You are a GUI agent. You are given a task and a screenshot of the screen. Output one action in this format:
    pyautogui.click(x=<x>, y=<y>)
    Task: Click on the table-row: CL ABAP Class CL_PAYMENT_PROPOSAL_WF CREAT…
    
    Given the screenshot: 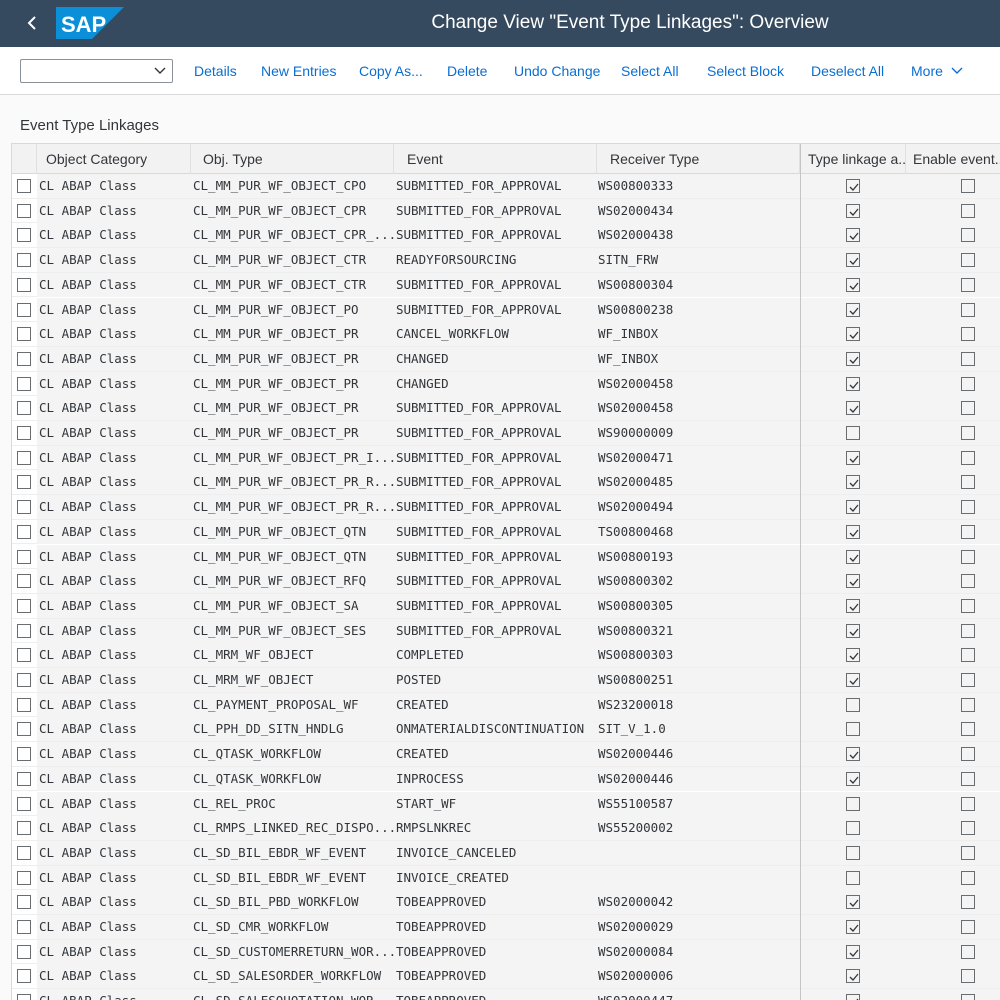 What is the action you would take?
    pyautogui.click(x=506, y=705)
    